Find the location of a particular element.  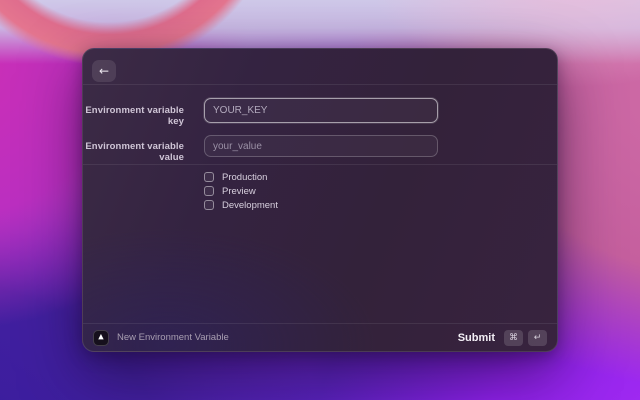

development-checkbox is located at coordinates (209, 205).